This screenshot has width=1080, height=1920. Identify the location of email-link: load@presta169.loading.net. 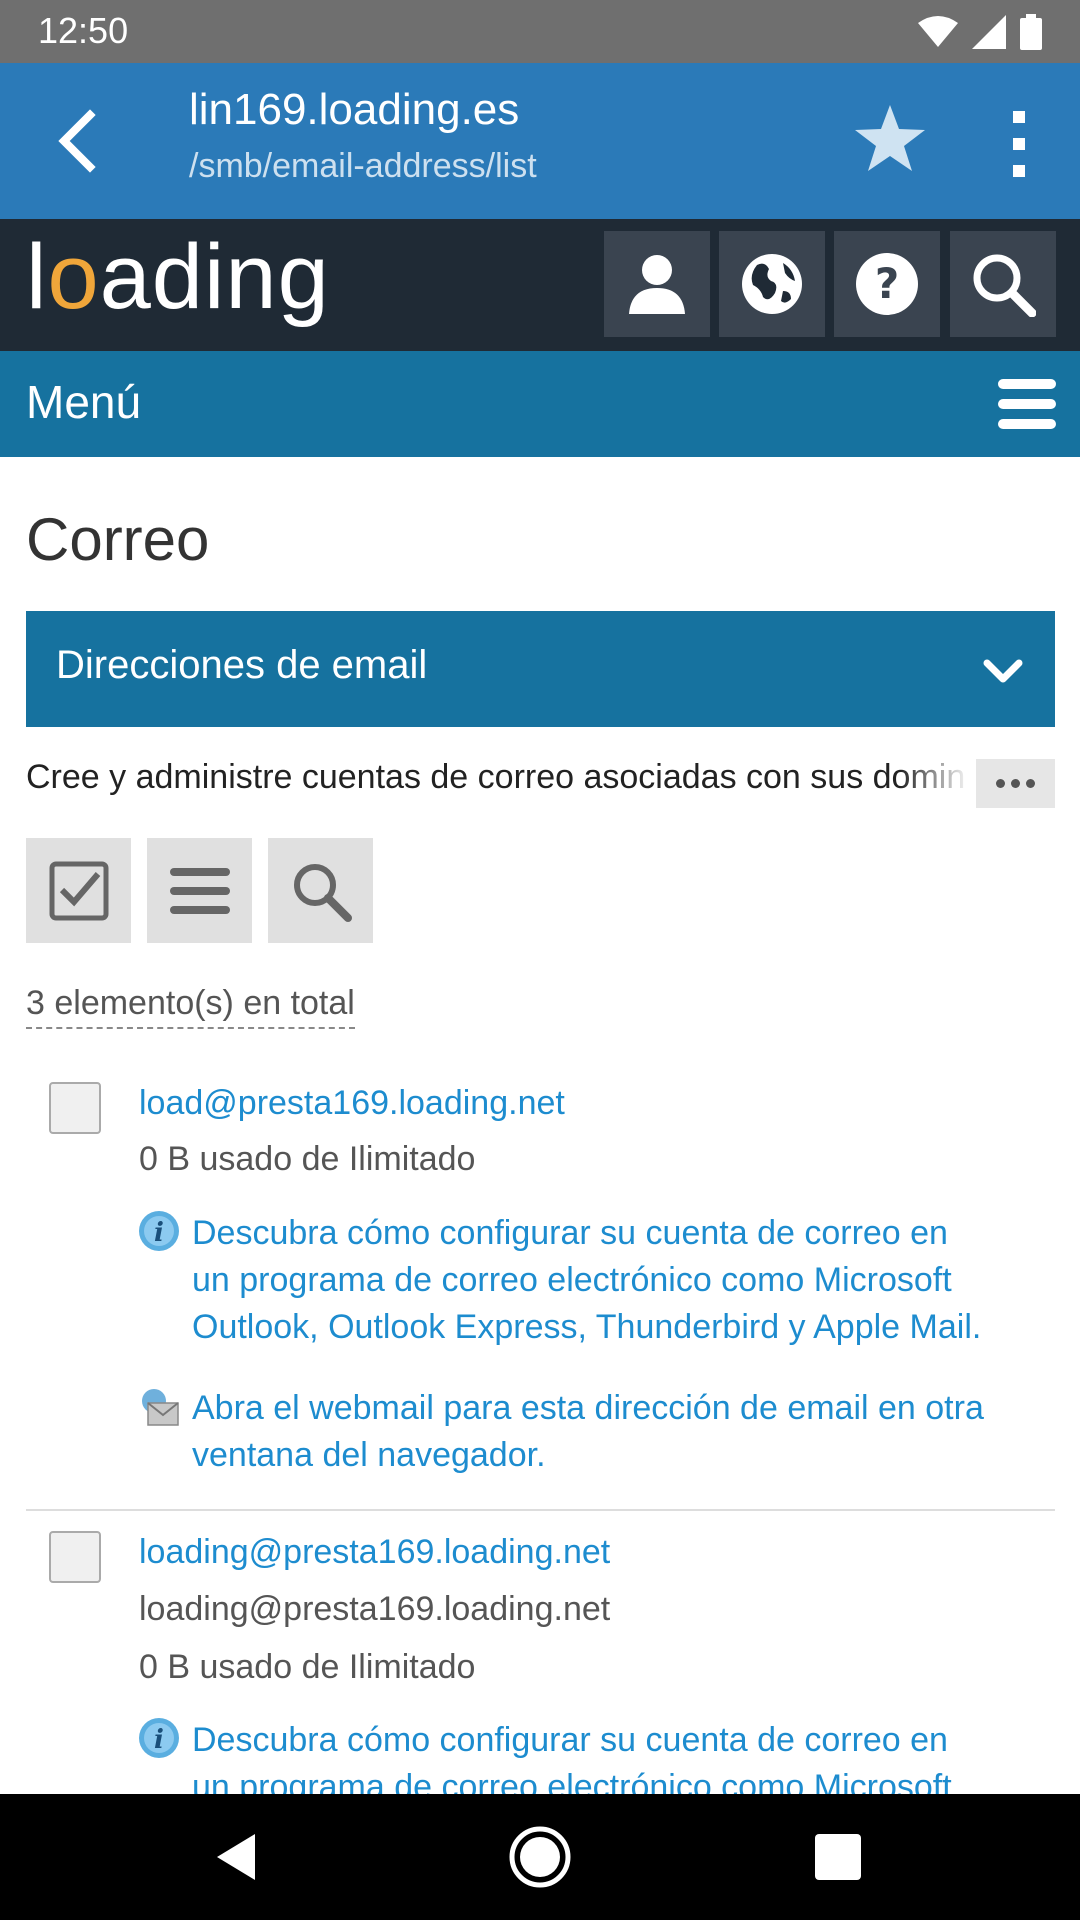
(352, 1103).